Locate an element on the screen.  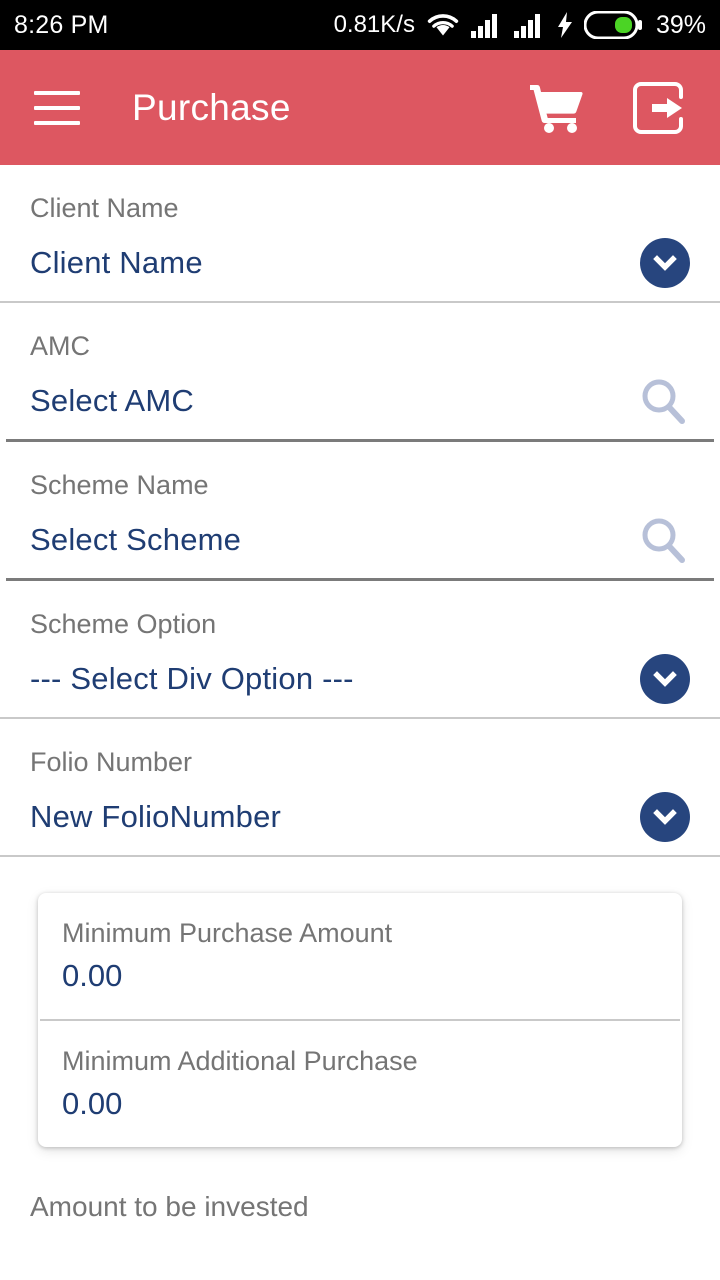
field-value: --- Select Div Option --- is located at coordinates (192, 678).